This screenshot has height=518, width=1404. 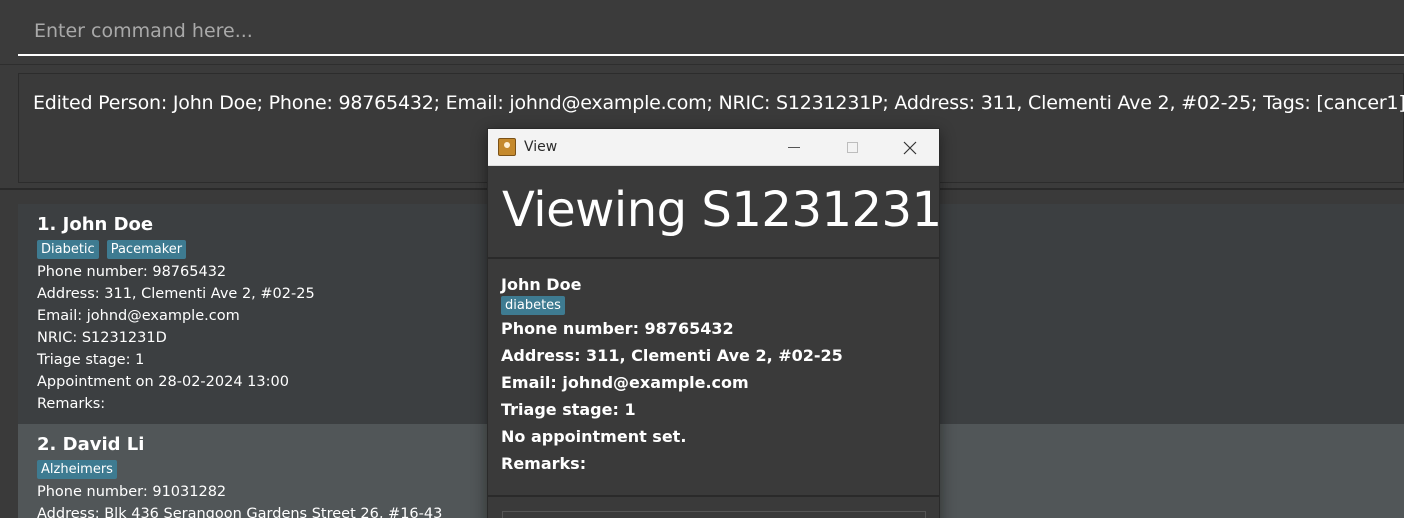 I want to click on view-phone: Phone number: 98765432, so click(x=617, y=328).